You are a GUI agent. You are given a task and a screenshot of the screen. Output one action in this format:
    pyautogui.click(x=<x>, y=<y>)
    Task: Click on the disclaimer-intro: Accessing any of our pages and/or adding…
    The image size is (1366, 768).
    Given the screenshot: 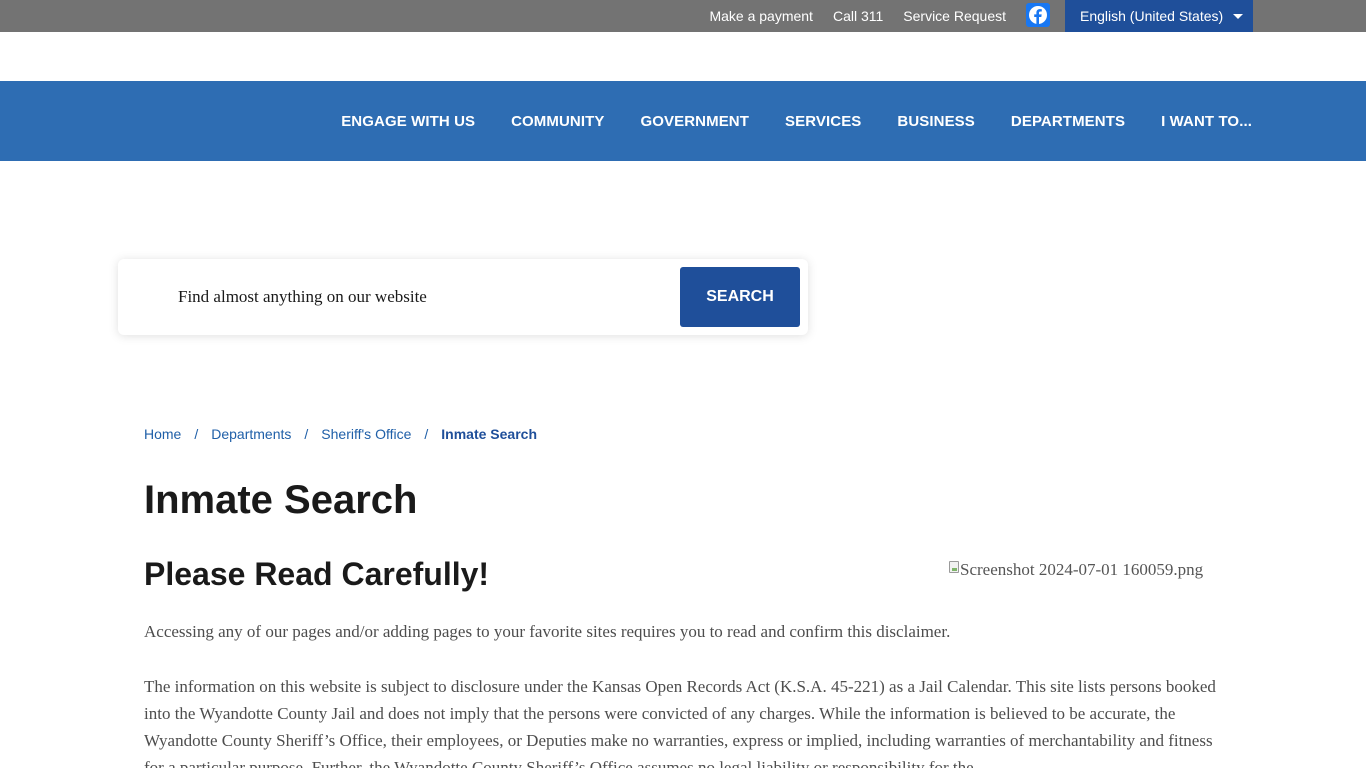 What is the action you would take?
    pyautogui.click(x=547, y=631)
    